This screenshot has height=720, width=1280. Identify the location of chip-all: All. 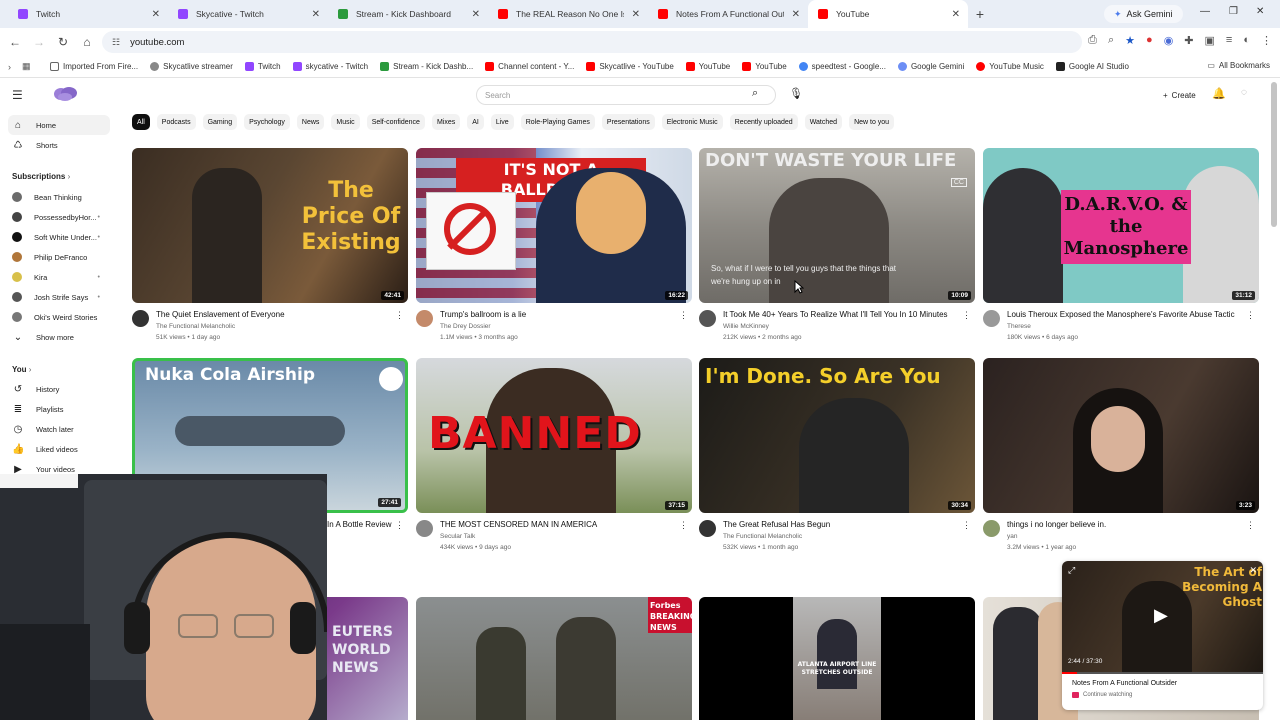
(141, 122).